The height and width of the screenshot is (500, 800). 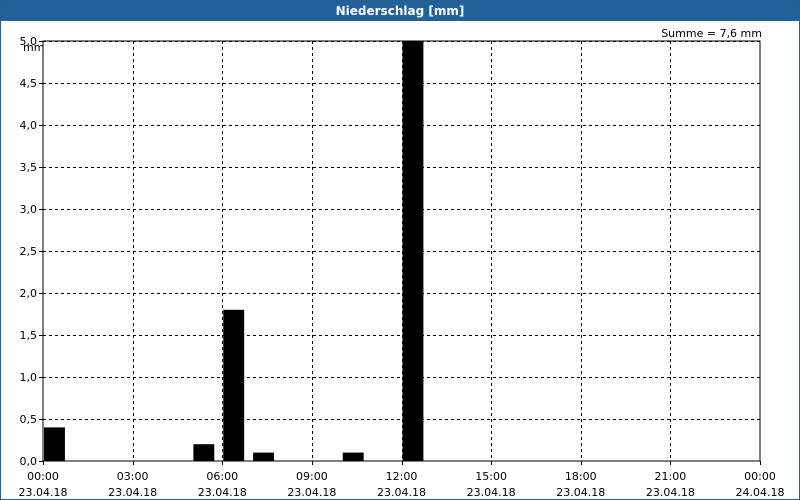 What do you see at coordinates (29, 83) in the screenshot?
I see `y-tick-label: 4,5` at bounding box center [29, 83].